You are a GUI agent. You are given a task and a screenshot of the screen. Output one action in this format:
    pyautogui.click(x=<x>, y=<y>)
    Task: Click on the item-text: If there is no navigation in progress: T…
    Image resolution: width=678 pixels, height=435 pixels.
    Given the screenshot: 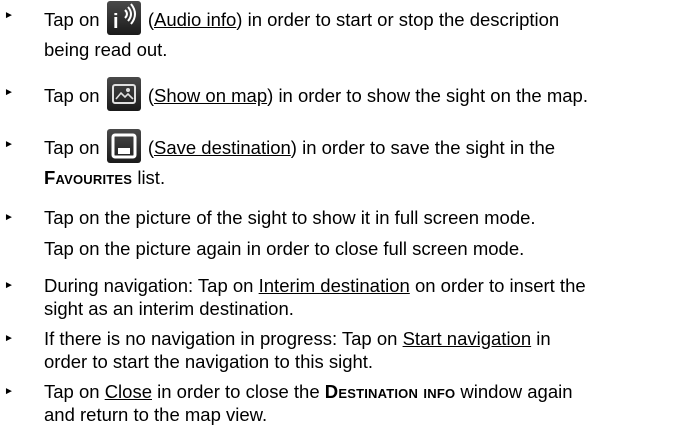 What is the action you would take?
    pyautogui.click(x=221, y=338)
    